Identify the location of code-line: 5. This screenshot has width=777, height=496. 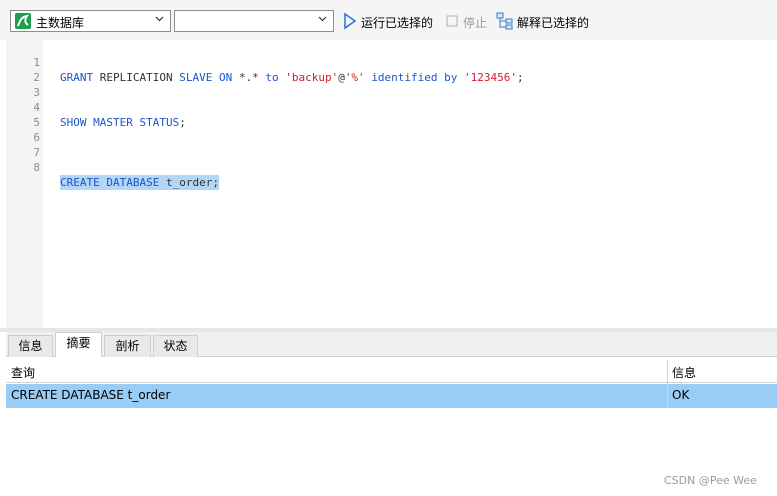
(391, 114).